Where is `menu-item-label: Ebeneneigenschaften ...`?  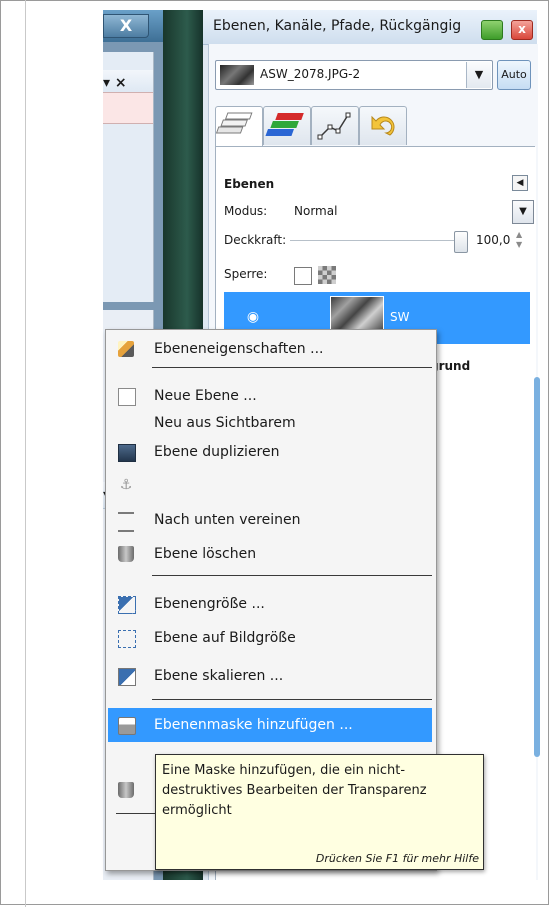 menu-item-label: Ebeneneigenschaften ... is located at coordinates (239, 349).